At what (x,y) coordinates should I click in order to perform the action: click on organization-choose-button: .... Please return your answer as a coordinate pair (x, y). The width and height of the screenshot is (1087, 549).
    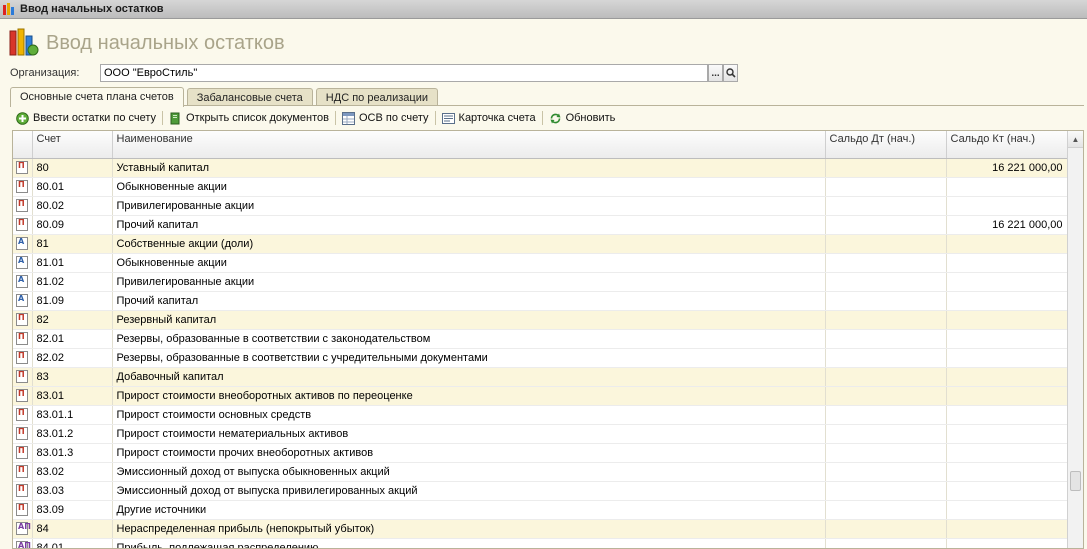
    Looking at the image, I should click on (715, 73).